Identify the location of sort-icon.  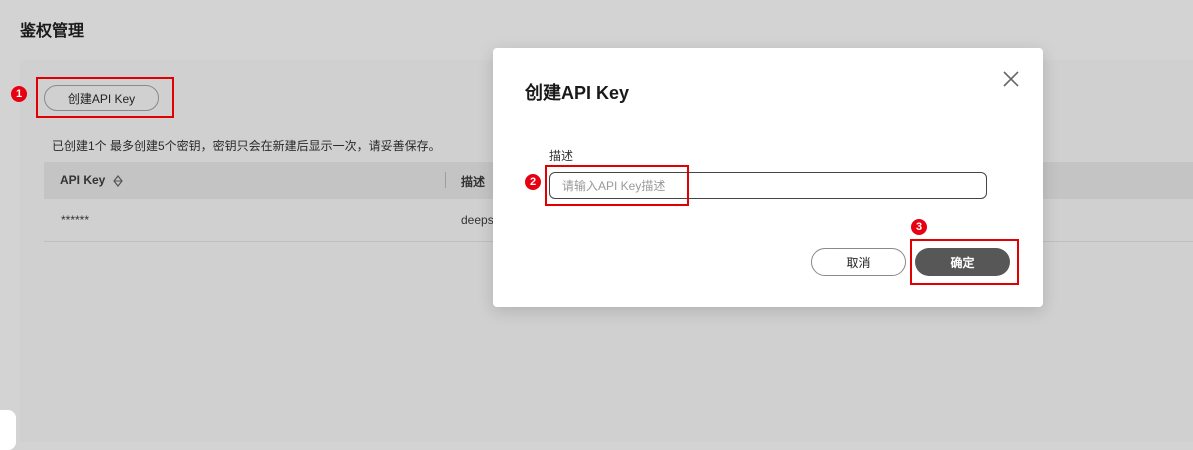
(117, 180).